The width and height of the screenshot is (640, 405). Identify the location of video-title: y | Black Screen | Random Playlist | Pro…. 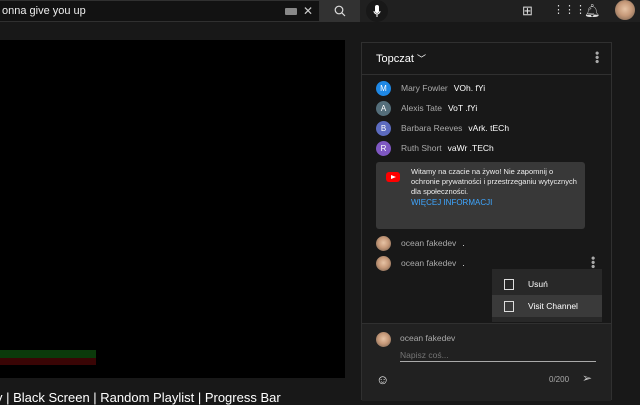
(140, 397).